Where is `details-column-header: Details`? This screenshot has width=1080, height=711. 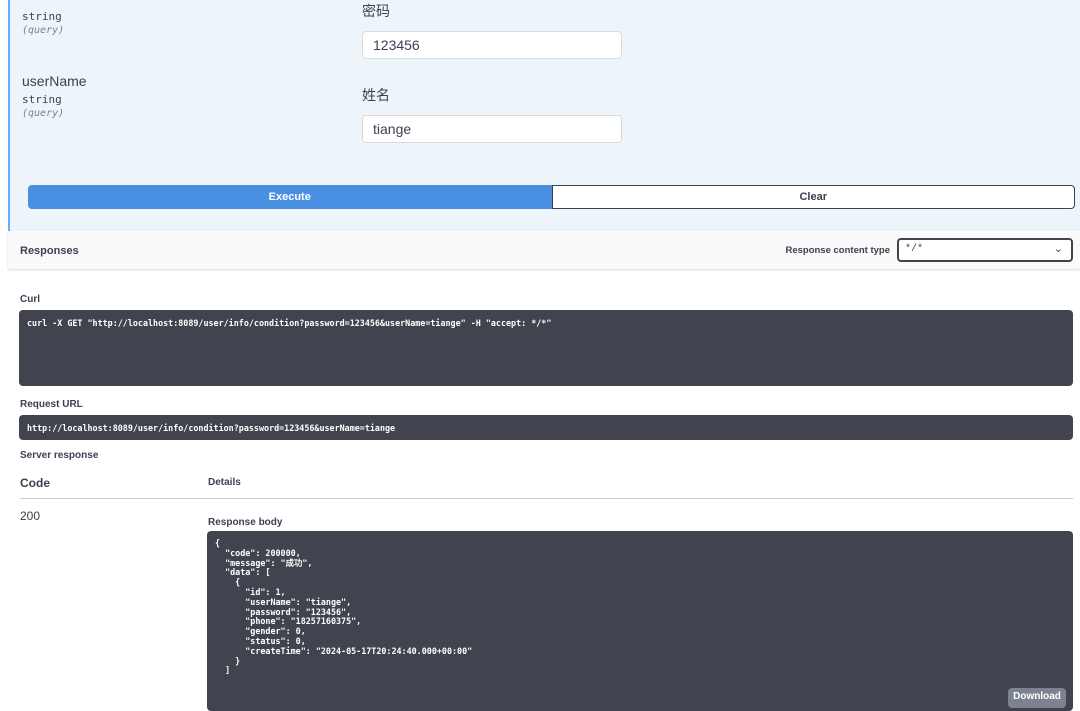
details-column-header: Details is located at coordinates (224, 482).